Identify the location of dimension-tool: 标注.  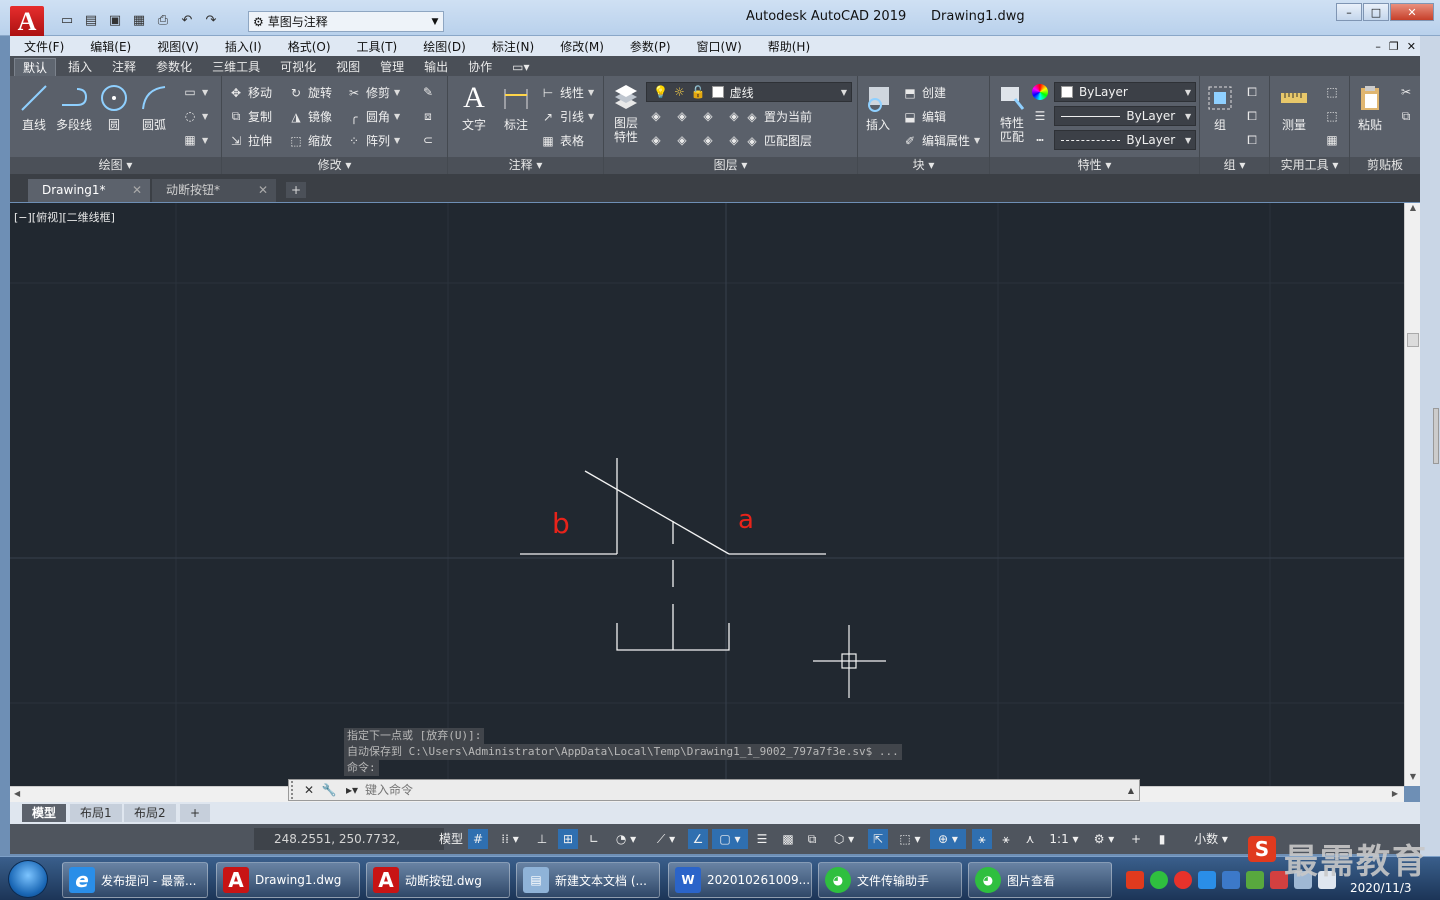
(516, 107).